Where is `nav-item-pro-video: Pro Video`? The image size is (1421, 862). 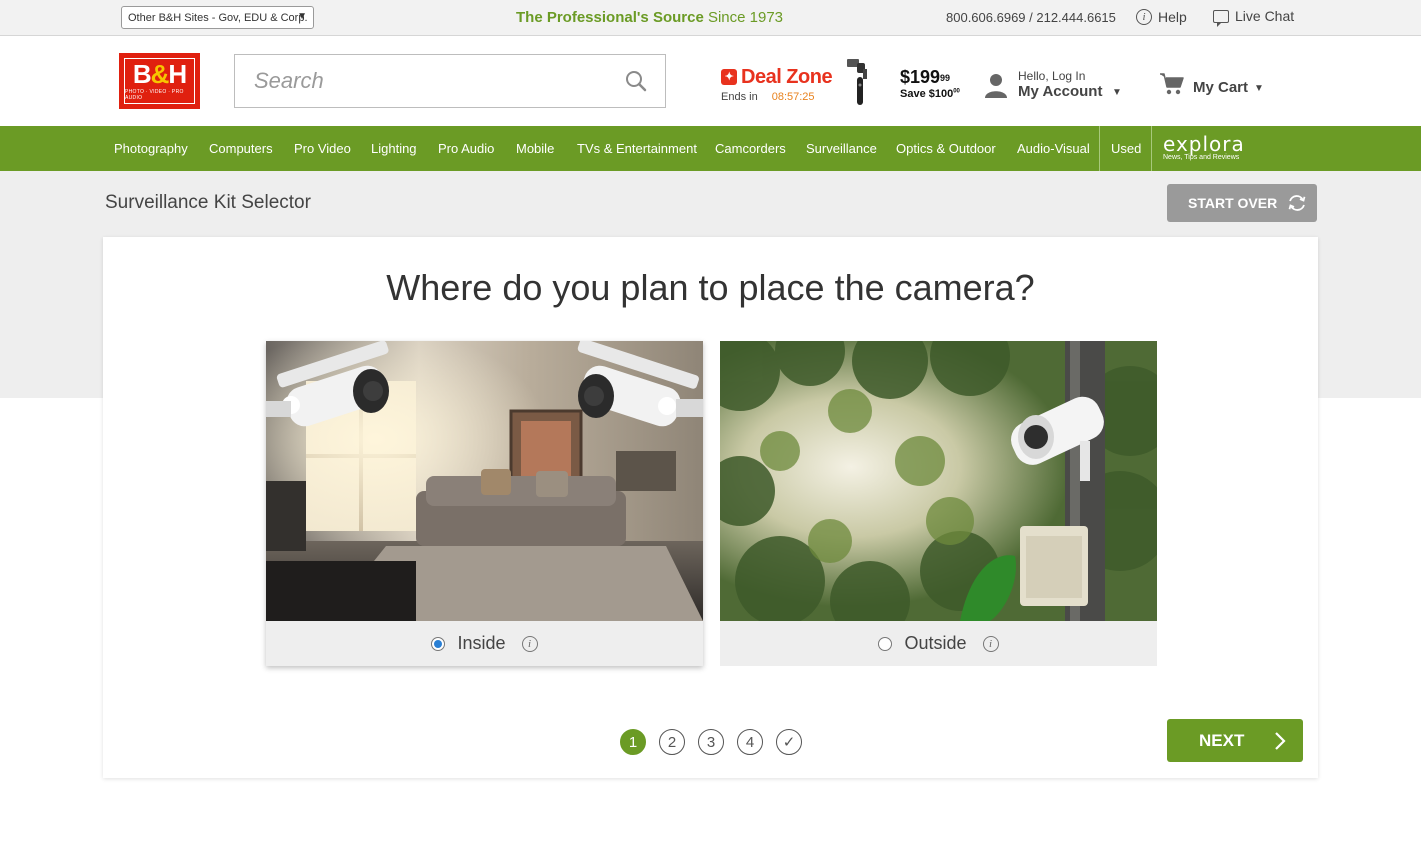 nav-item-pro-video: Pro Video is located at coordinates (322, 148).